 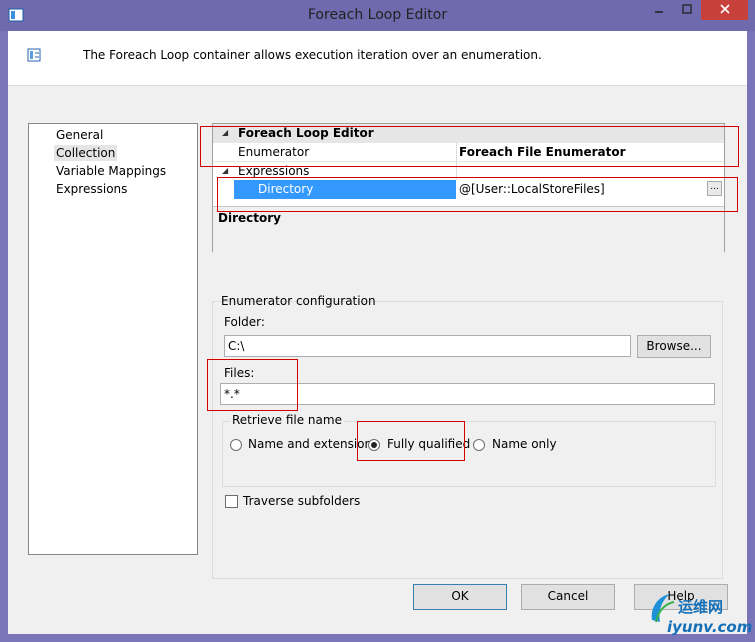 I want to click on nav-item-general: General, so click(x=79, y=135).